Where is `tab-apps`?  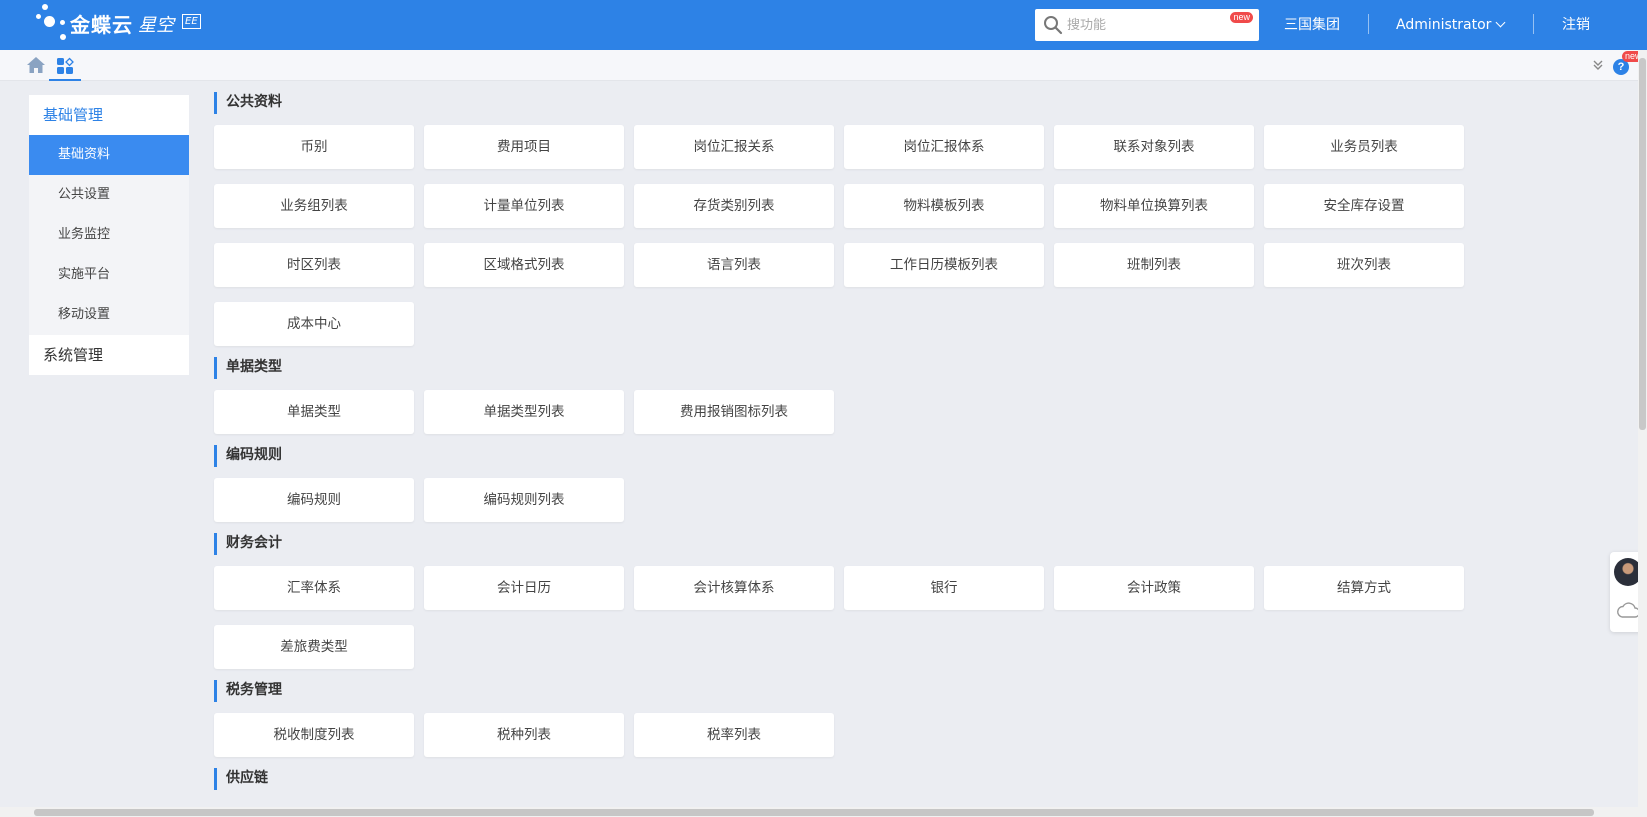 tab-apps is located at coordinates (65, 65).